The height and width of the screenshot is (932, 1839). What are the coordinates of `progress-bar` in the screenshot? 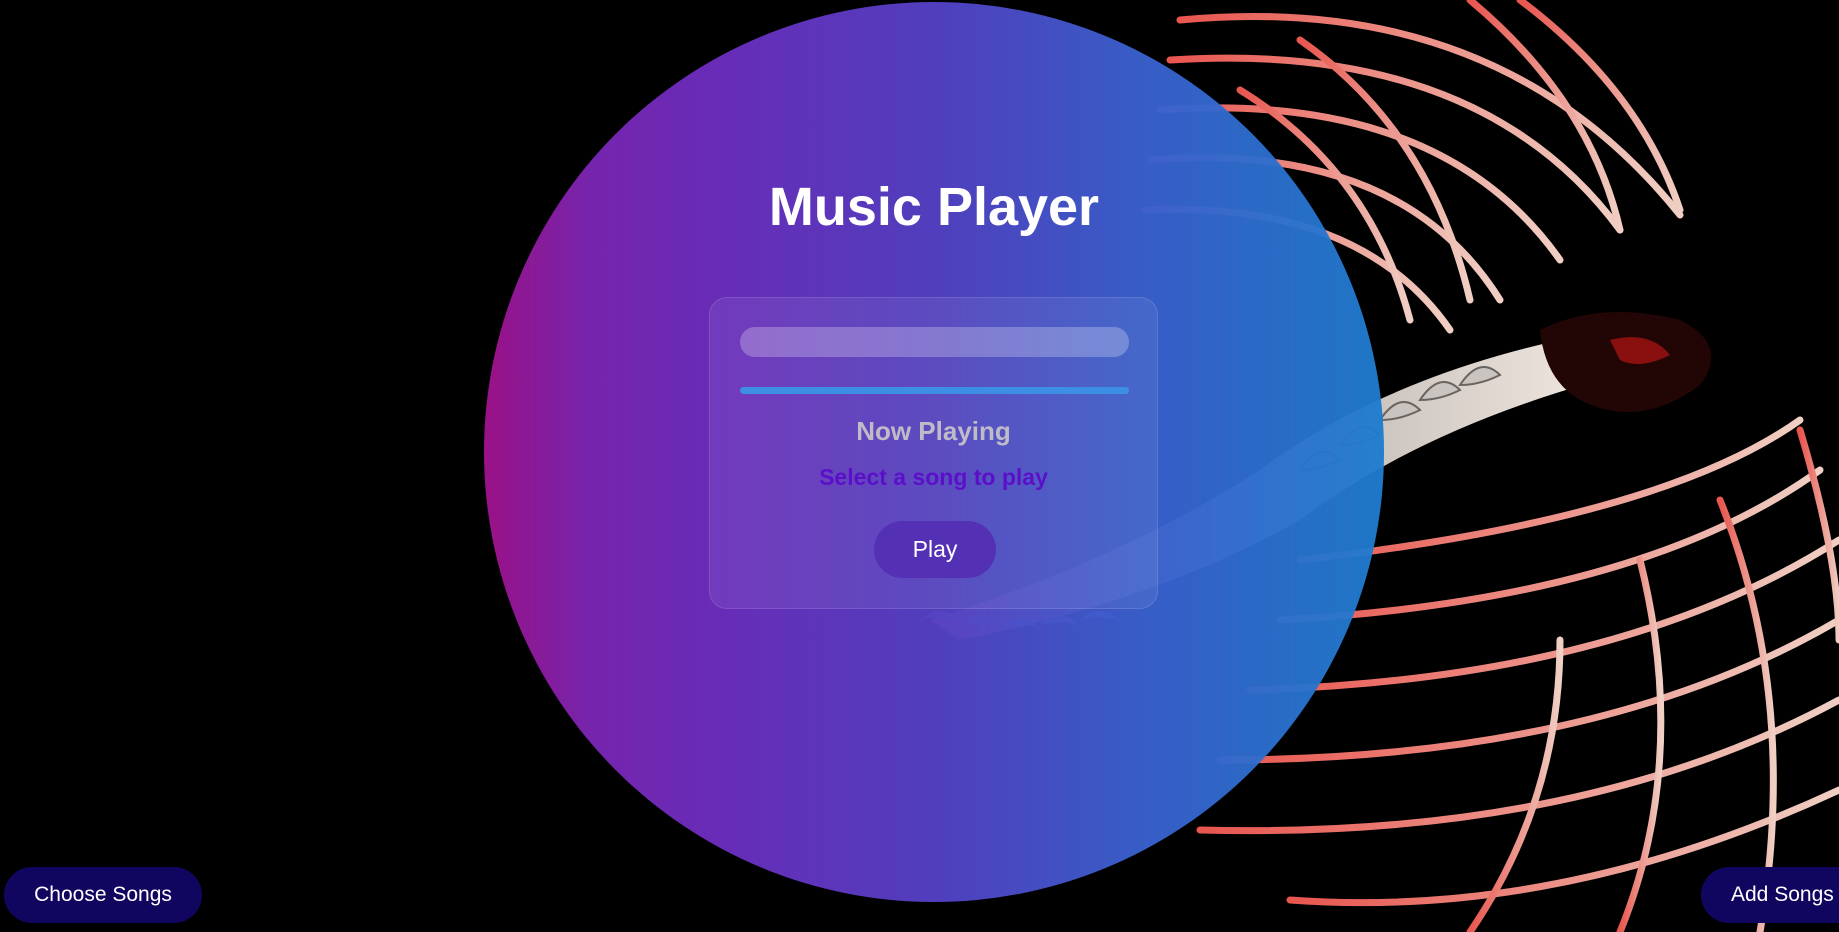 It's located at (934, 390).